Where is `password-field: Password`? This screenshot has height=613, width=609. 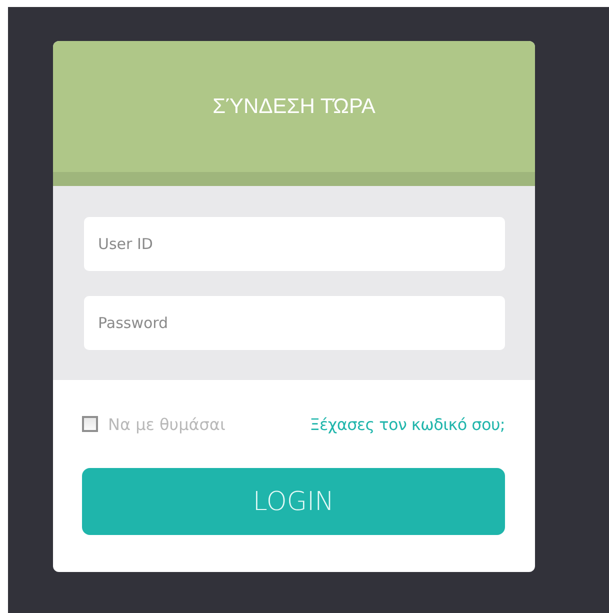 password-field: Password is located at coordinates (294, 323).